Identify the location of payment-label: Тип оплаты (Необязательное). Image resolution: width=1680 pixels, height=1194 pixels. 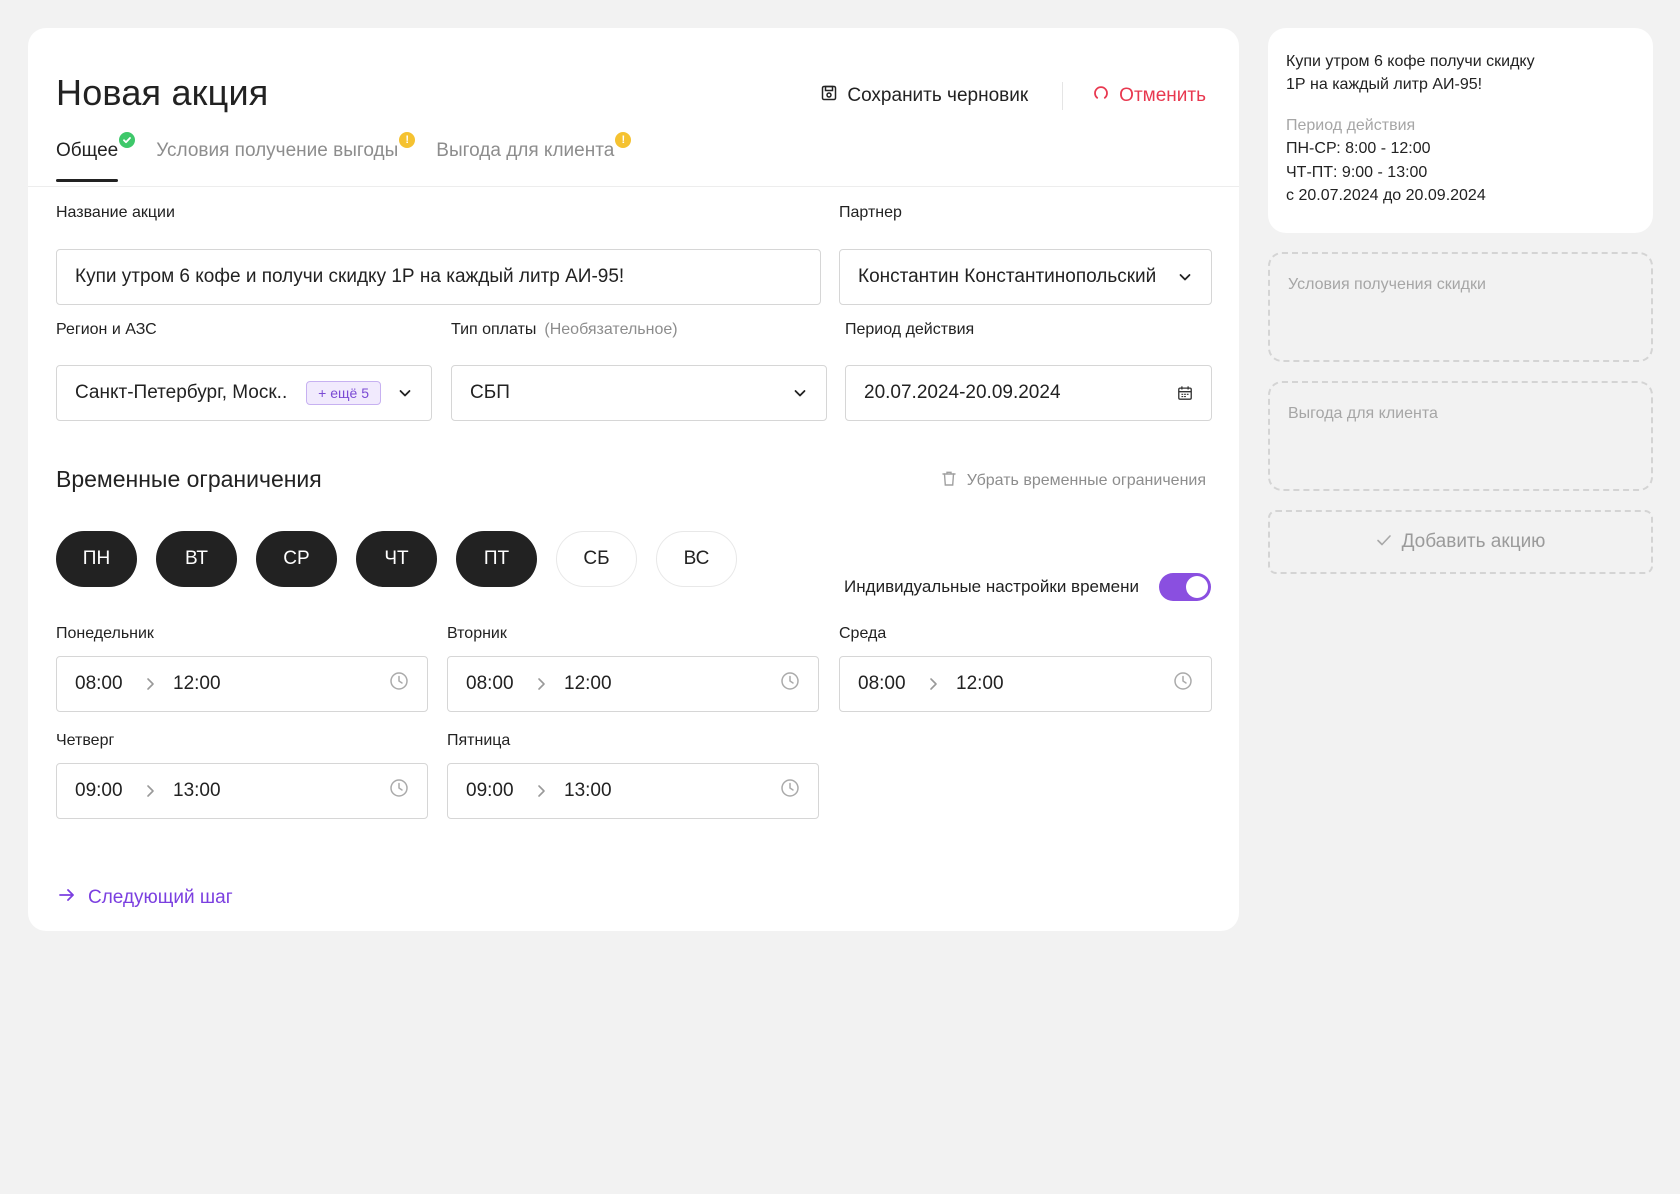
(564, 330).